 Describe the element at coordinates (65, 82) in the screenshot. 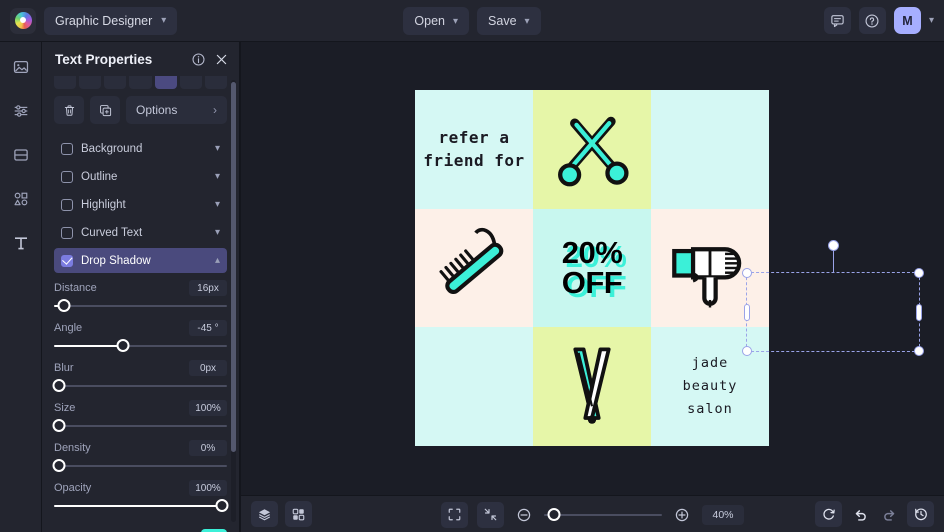

I see `align-top-button` at that location.